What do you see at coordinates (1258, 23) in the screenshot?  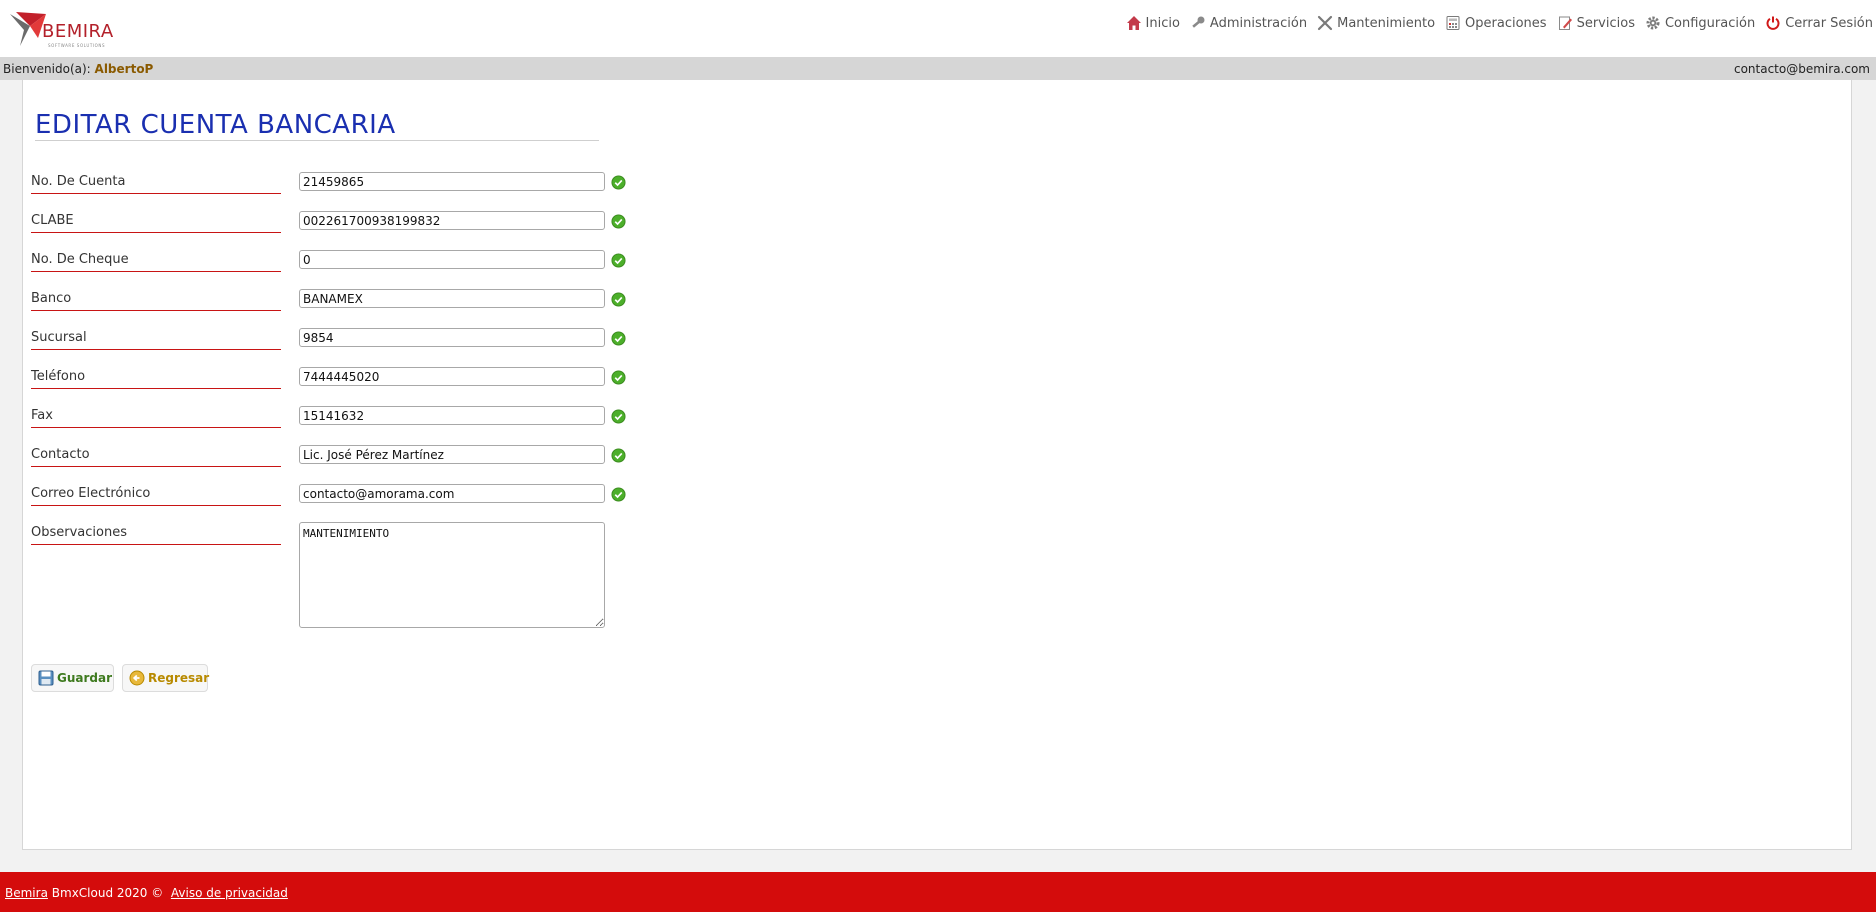 I see `nav-item-label: Administración` at bounding box center [1258, 23].